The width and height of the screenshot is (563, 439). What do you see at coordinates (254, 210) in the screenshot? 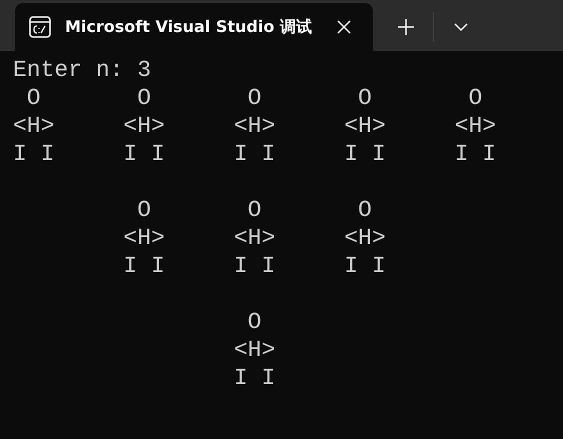
I see `terminal-output-line: O O O` at bounding box center [254, 210].